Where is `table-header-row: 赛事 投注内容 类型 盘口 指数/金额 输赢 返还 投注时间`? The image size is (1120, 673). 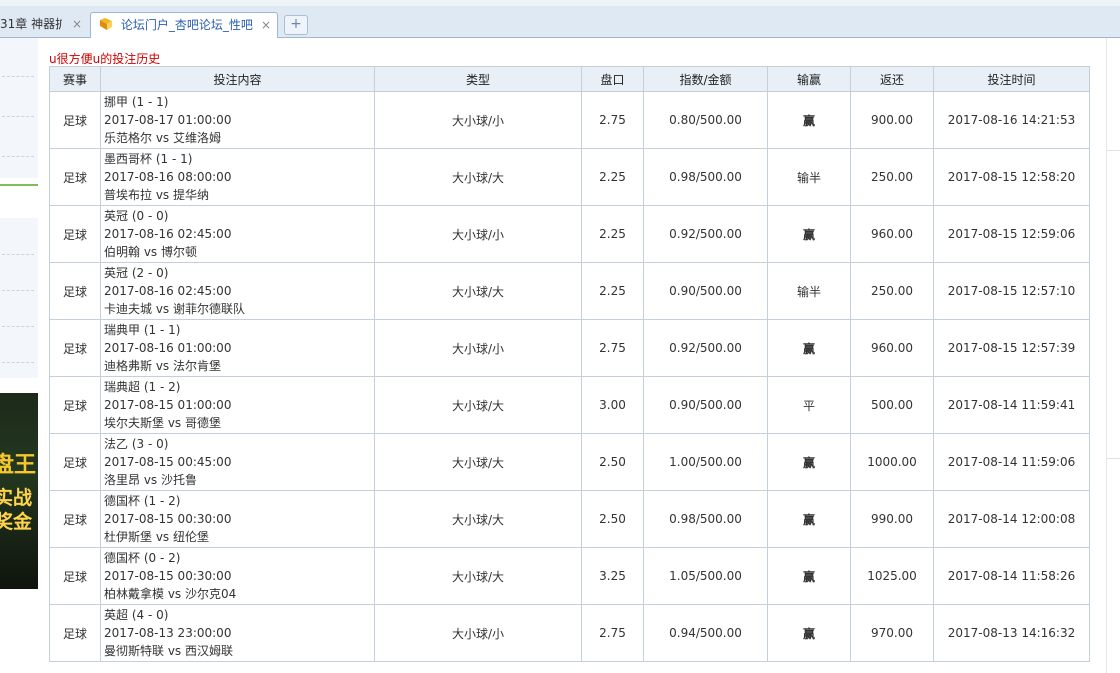
table-header-row: 赛事 投注内容 类型 盘口 指数/金额 输赢 返还 投注时间 is located at coordinates (569, 79).